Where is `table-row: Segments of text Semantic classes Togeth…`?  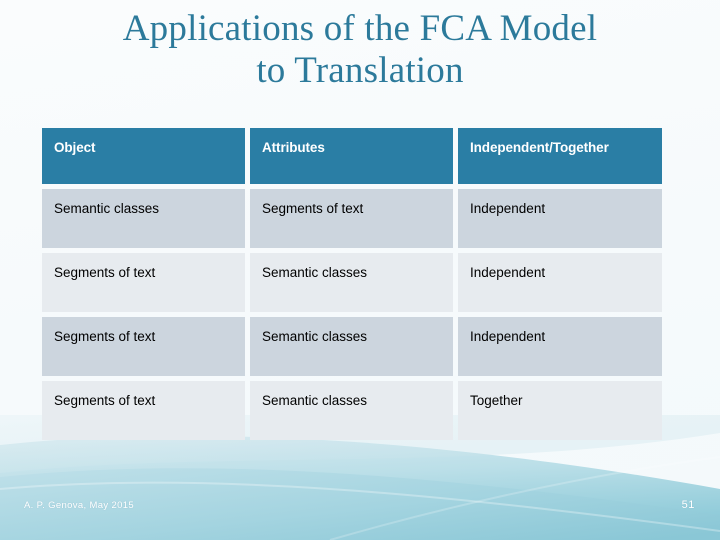
table-row: Segments of text Semantic classes Togeth… is located at coordinates (352, 410).